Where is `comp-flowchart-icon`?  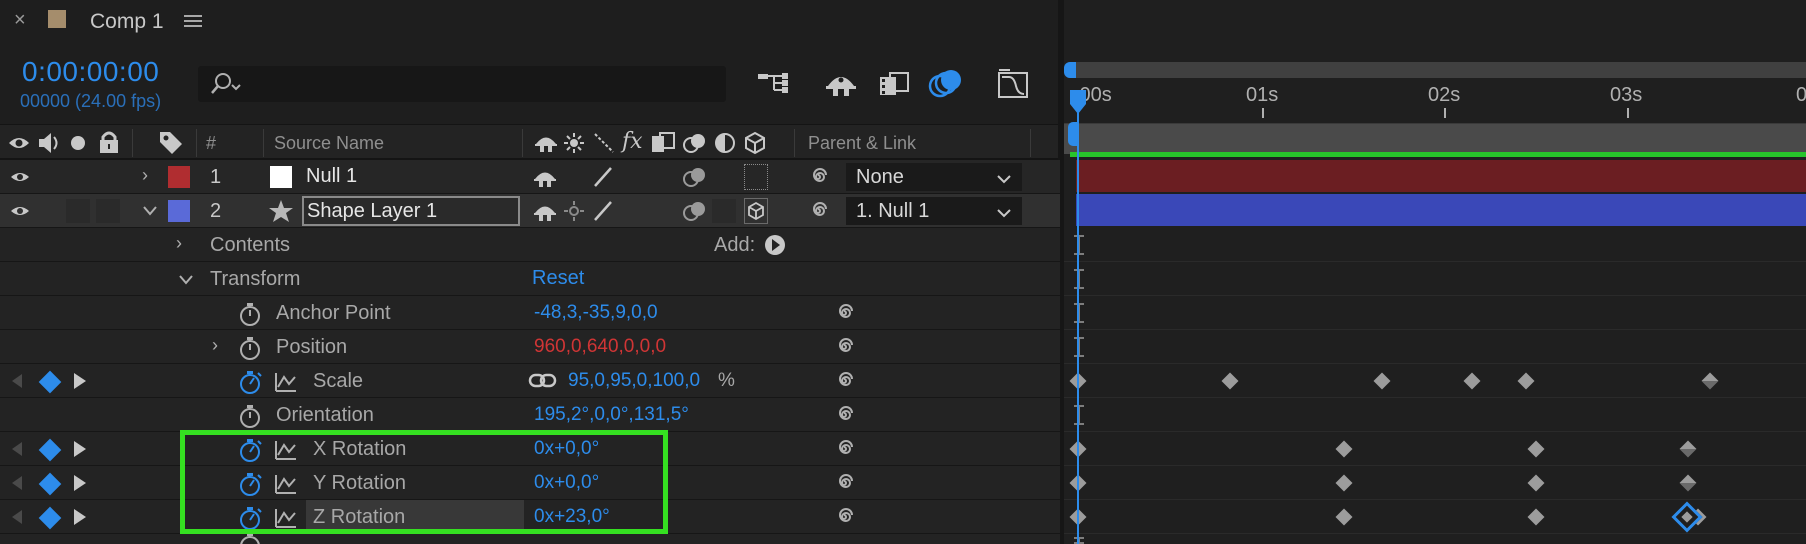 comp-flowchart-icon is located at coordinates (774, 86).